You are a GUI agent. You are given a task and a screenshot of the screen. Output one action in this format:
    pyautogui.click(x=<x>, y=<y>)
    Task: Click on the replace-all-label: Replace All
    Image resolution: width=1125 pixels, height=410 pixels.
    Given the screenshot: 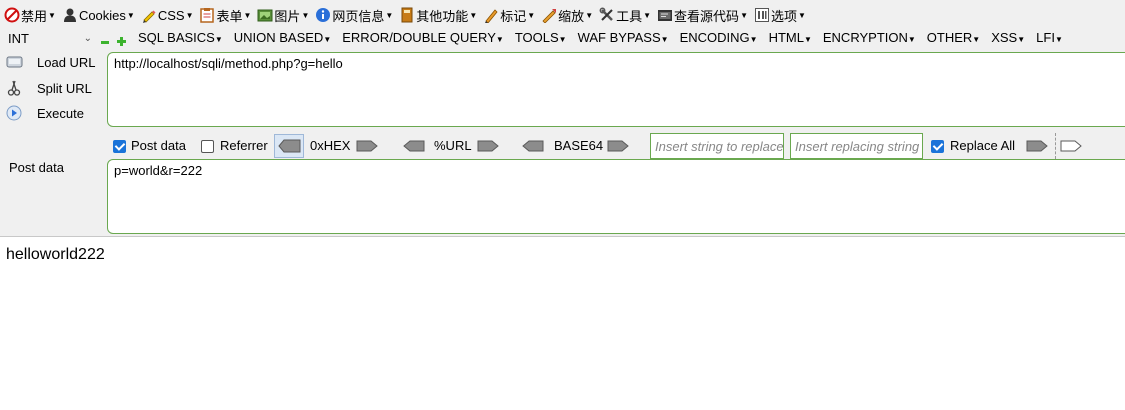 What is the action you would take?
    pyautogui.click(x=983, y=145)
    